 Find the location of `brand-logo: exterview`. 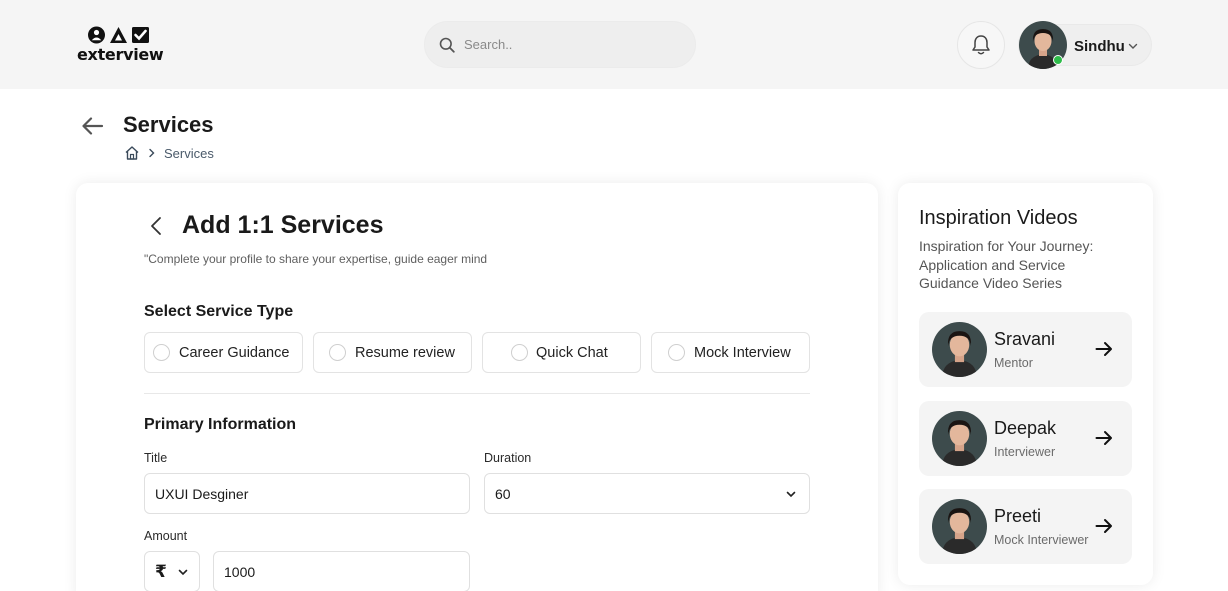

brand-logo: exterview is located at coordinates (122, 46).